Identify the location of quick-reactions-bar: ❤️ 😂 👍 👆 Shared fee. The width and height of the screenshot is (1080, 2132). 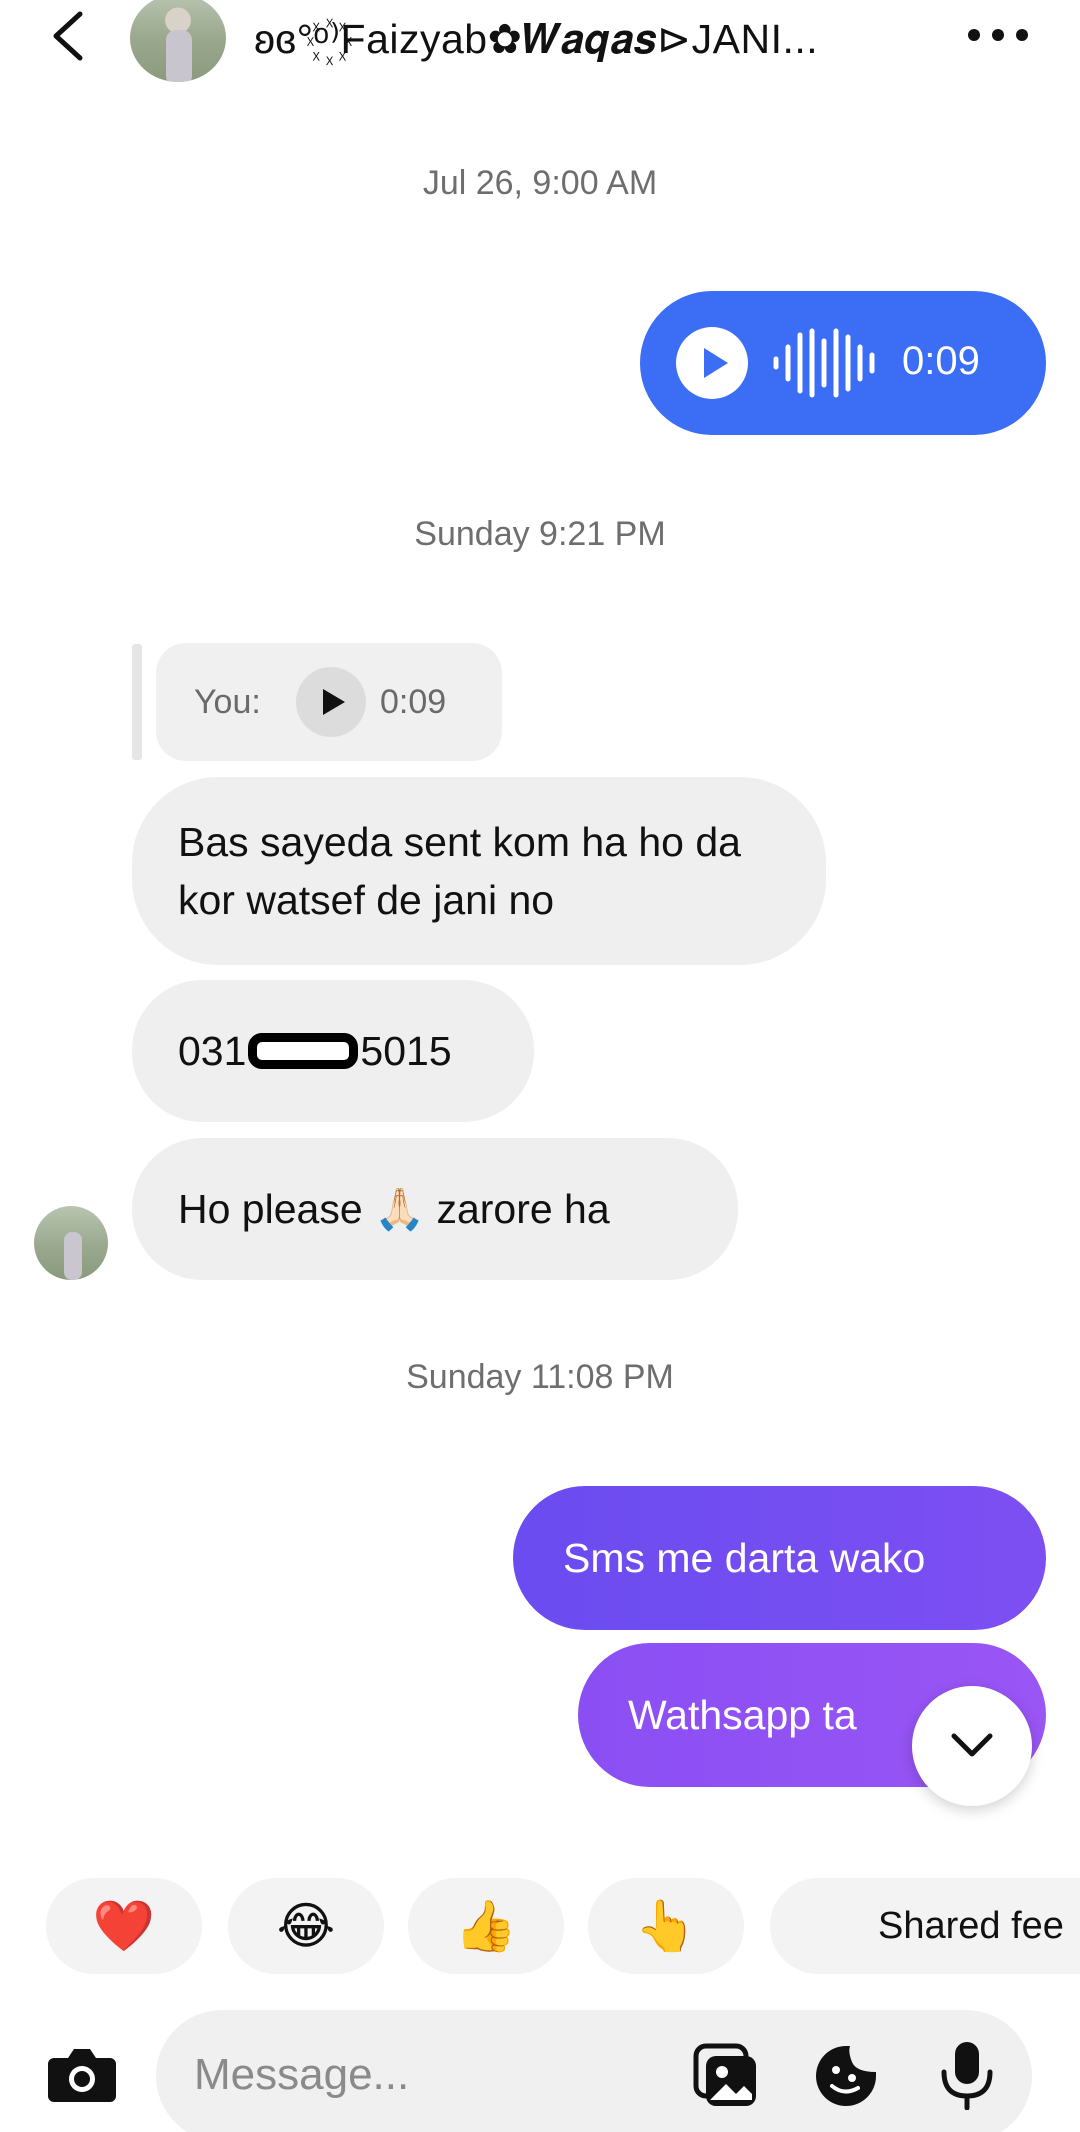
(540, 1926).